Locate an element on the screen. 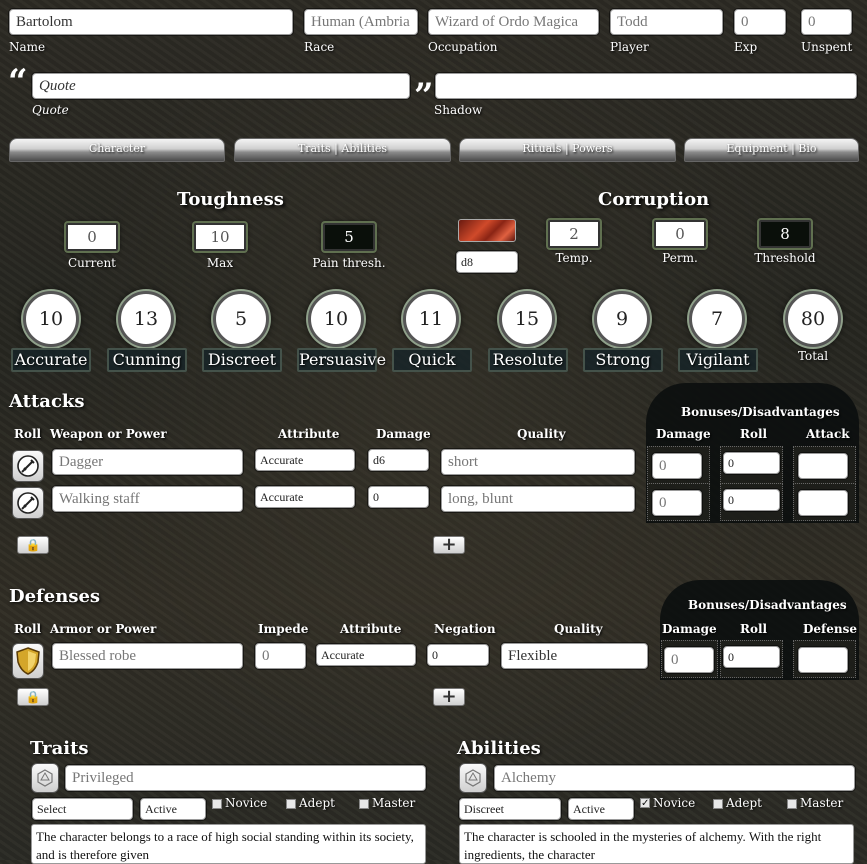  abilities-title: Abilities is located at coordinates (499, 748).